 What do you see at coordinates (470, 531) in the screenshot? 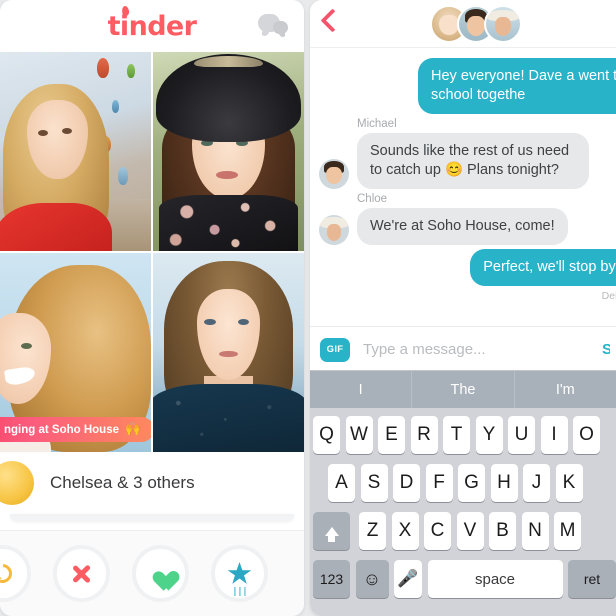
I see `key-v: V` at bounding box center [470, 531].